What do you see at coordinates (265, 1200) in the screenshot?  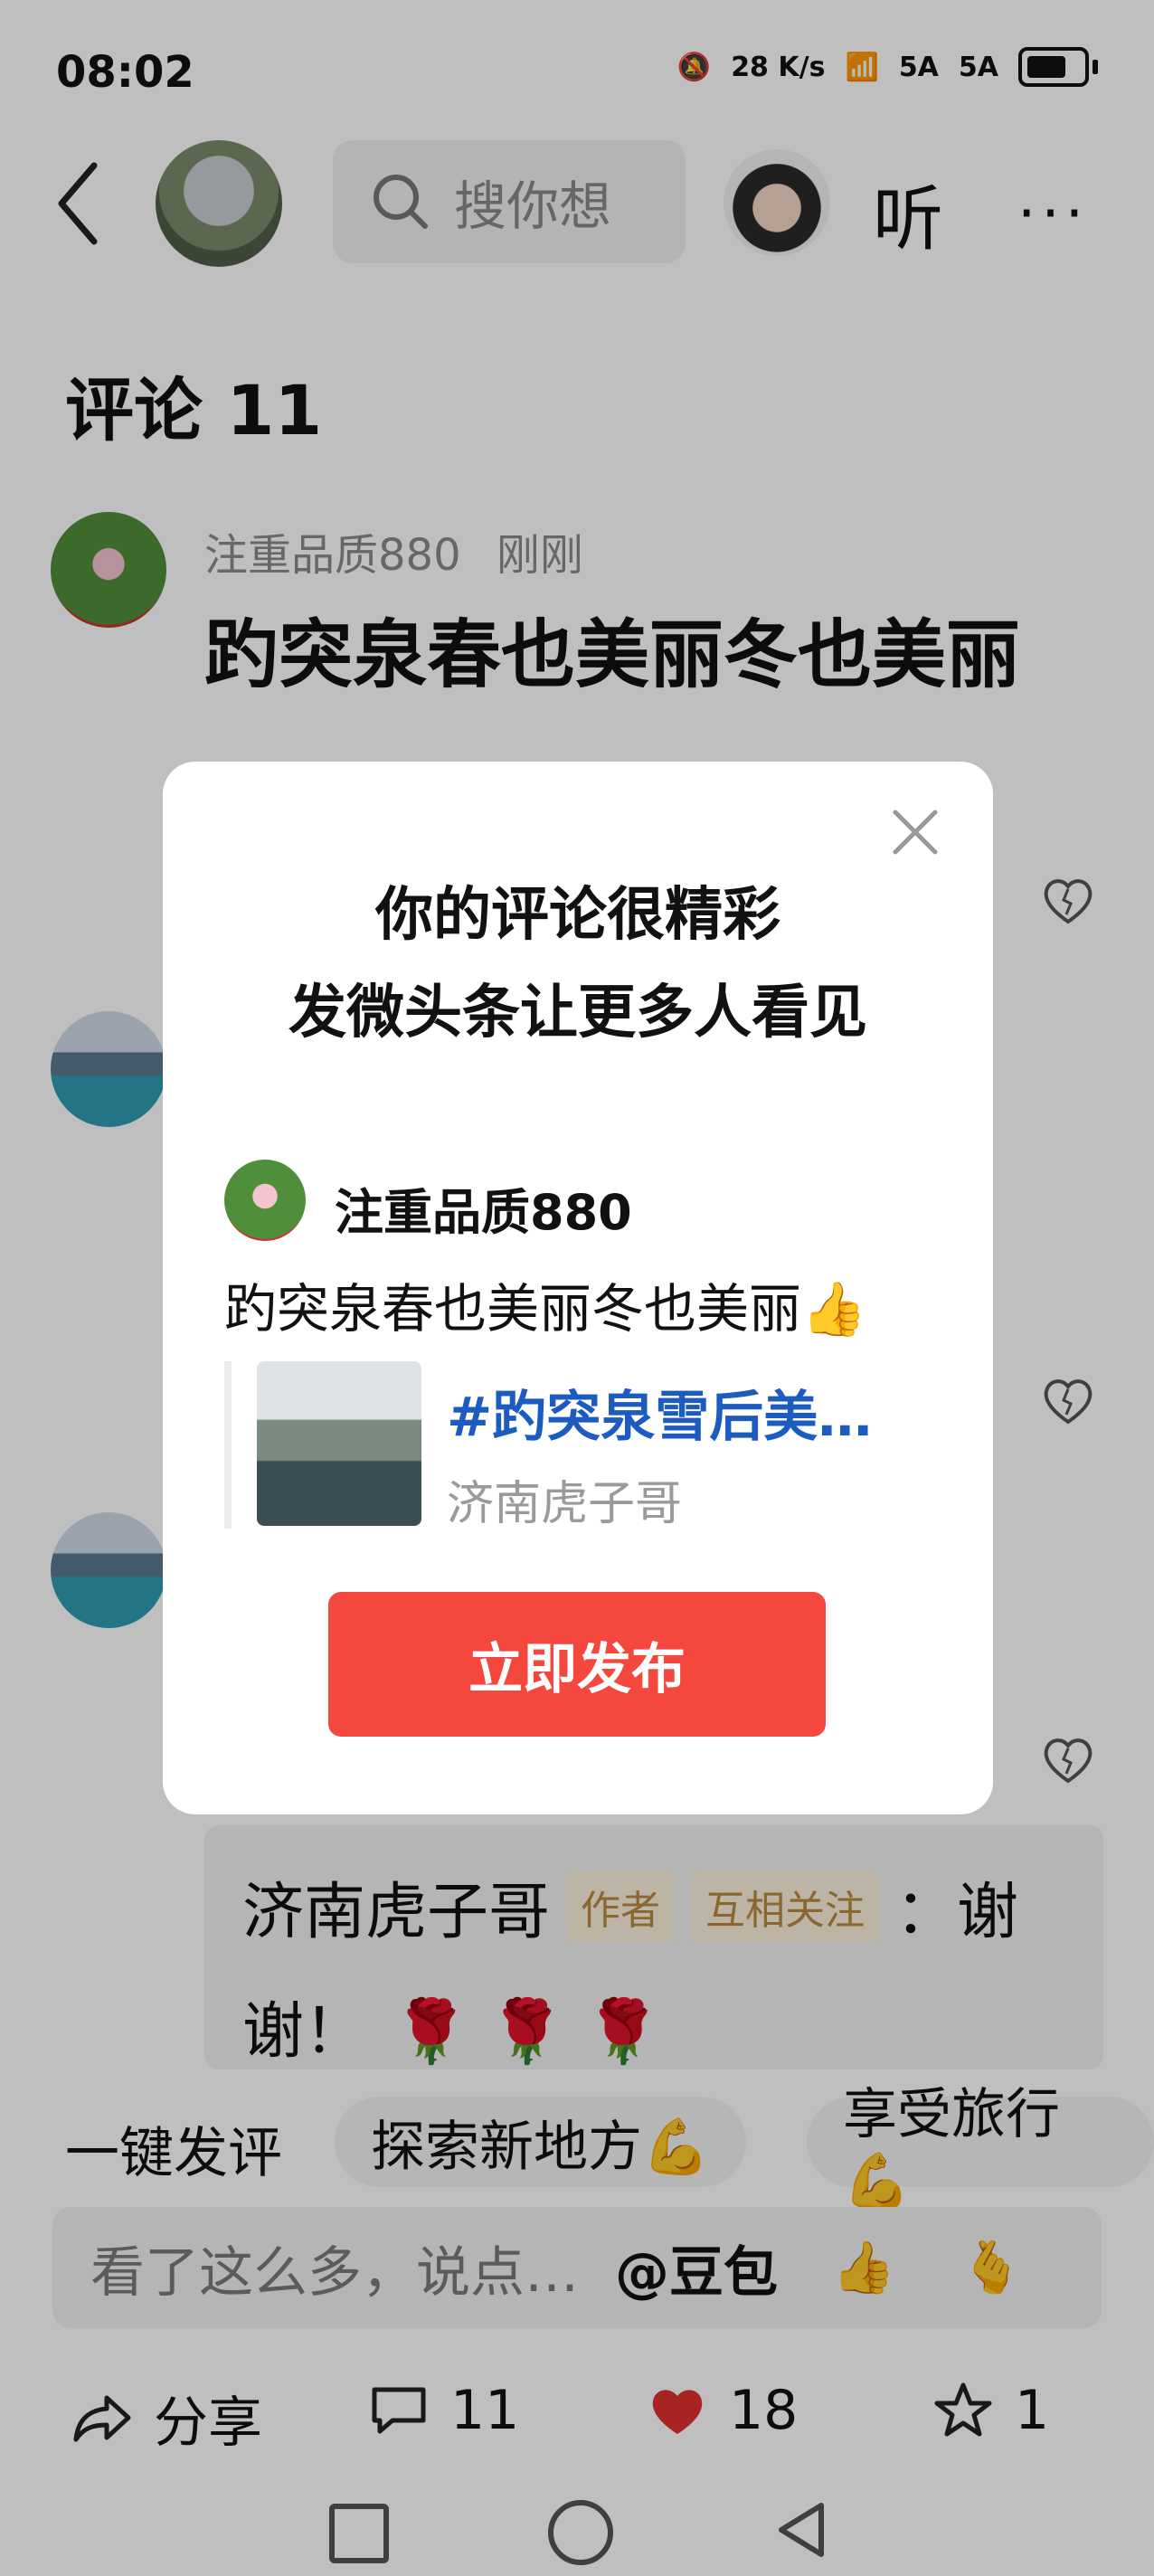 I see `modal-user-avatar` at bounding box center [265, 1200].